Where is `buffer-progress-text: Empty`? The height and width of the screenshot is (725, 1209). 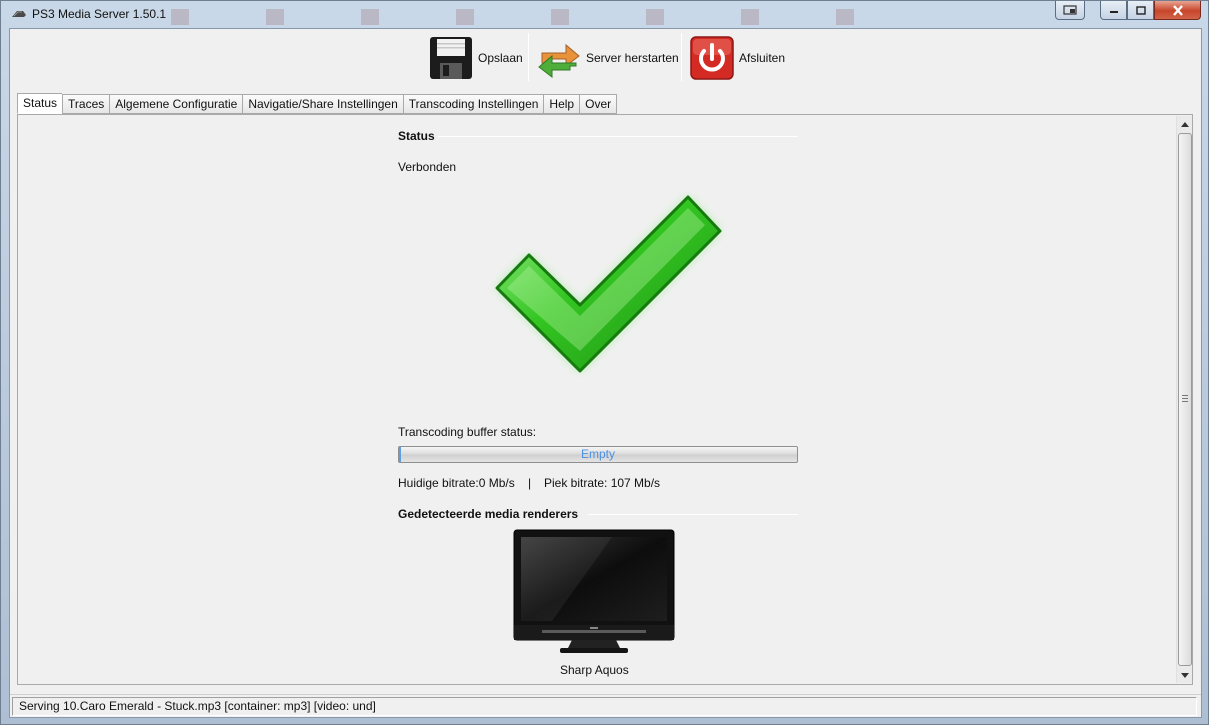
buffer-progress-text: Empty is located at coordinates (597, 454).